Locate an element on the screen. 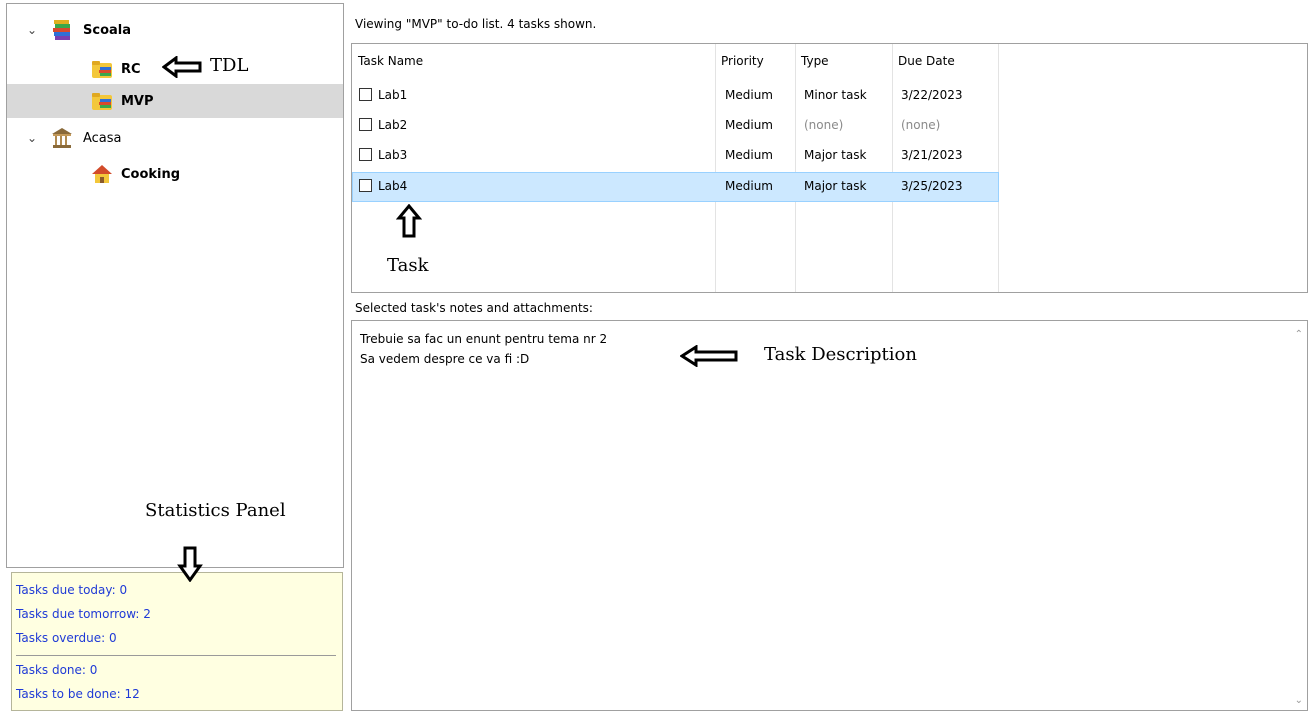  arrow-down-icon is located at coordinates (190, 564).